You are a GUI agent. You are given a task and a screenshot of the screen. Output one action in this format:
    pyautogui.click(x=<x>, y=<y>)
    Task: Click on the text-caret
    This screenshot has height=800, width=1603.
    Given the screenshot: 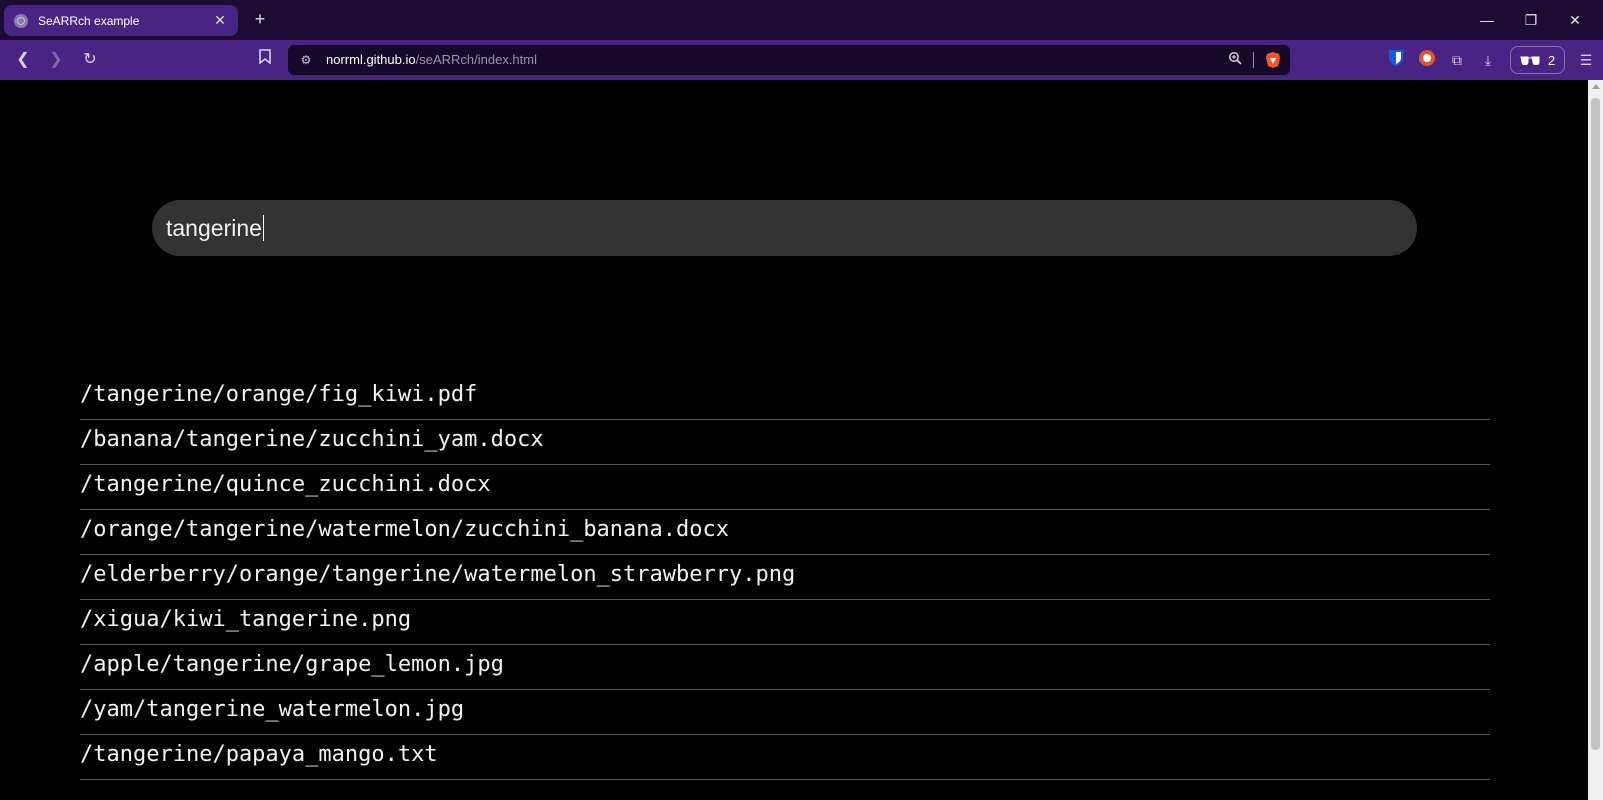 What is the action you would take?
    pyautogui.click(x=263, y=228)
    